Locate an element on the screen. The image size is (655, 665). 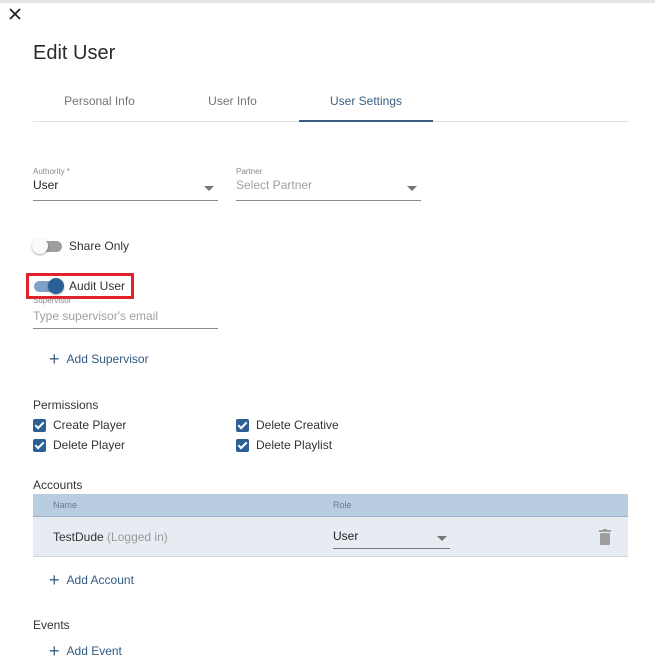
highlight-box is located at coordinates (80, 286).